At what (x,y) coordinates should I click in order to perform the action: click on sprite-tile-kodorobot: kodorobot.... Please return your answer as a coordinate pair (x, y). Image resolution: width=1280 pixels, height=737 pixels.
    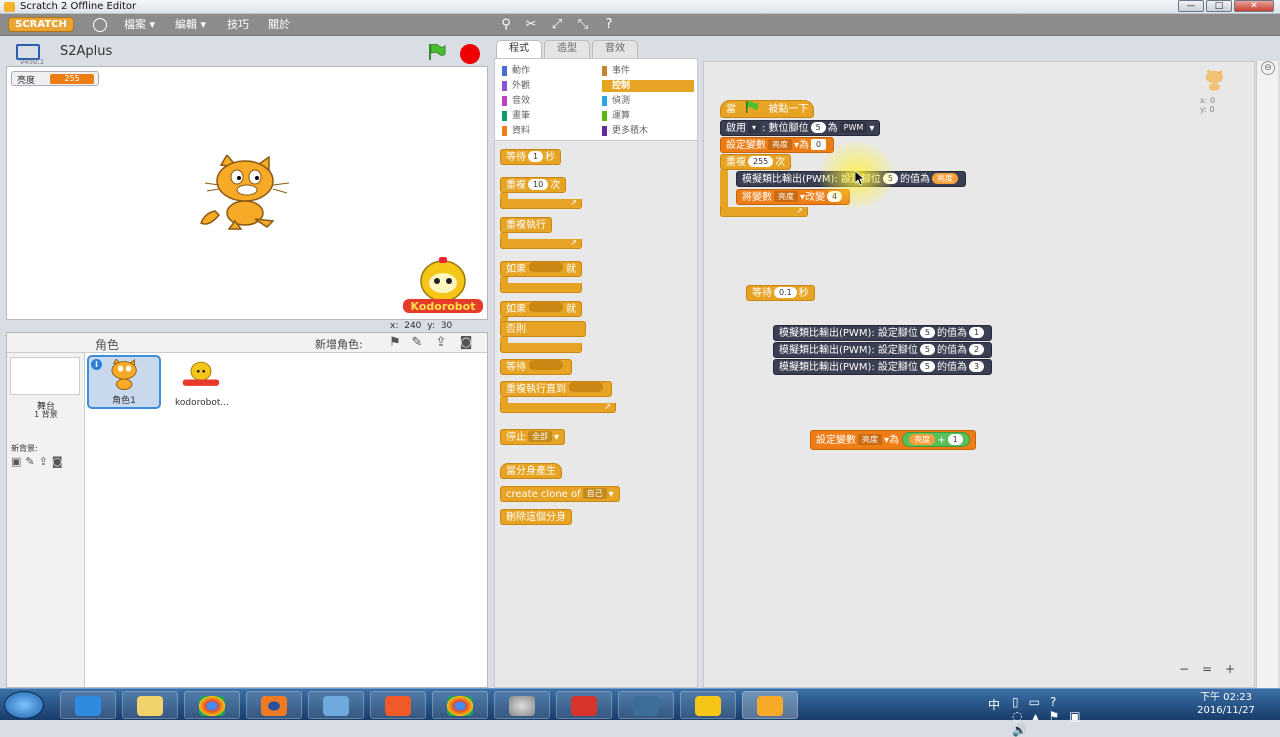
    Looking at the image, I should click on (202, 382).